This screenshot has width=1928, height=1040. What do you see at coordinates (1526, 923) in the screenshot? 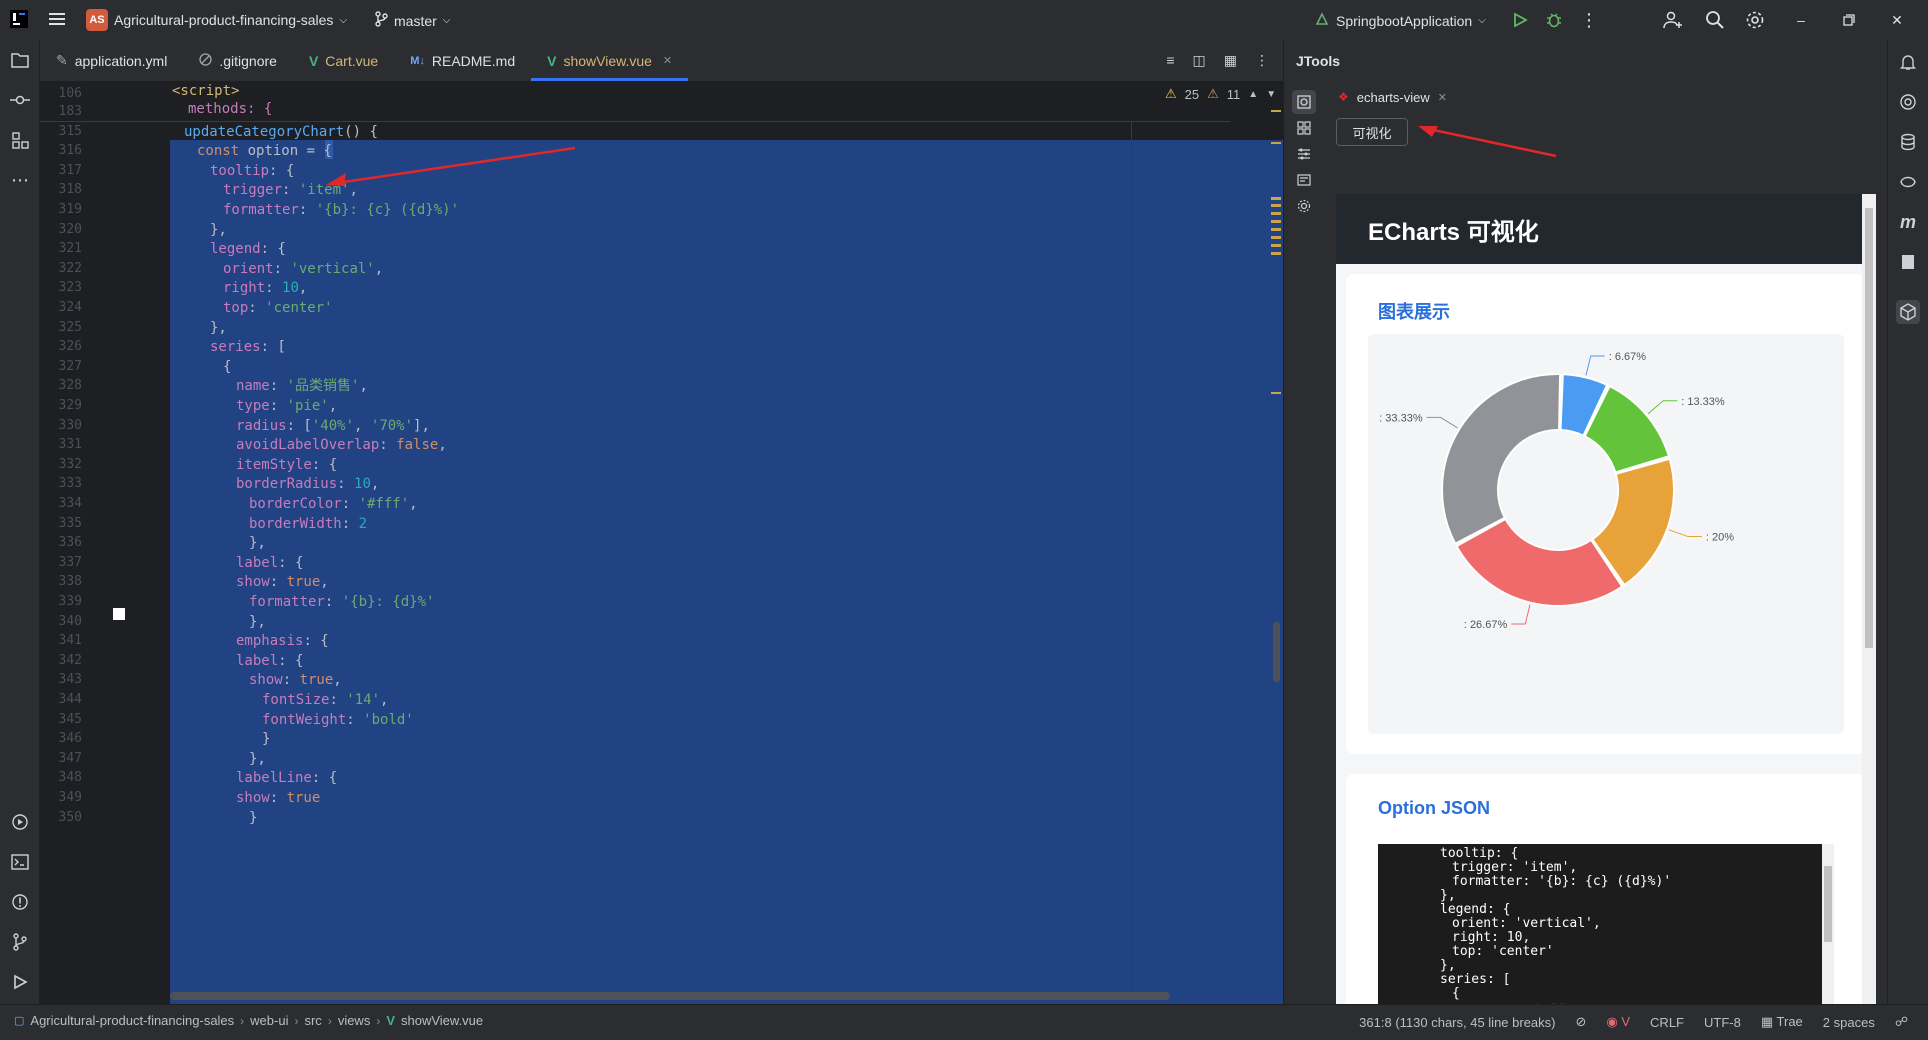
I see `json-line: orient: 'vertical',` at bounding box center [1526, 923].